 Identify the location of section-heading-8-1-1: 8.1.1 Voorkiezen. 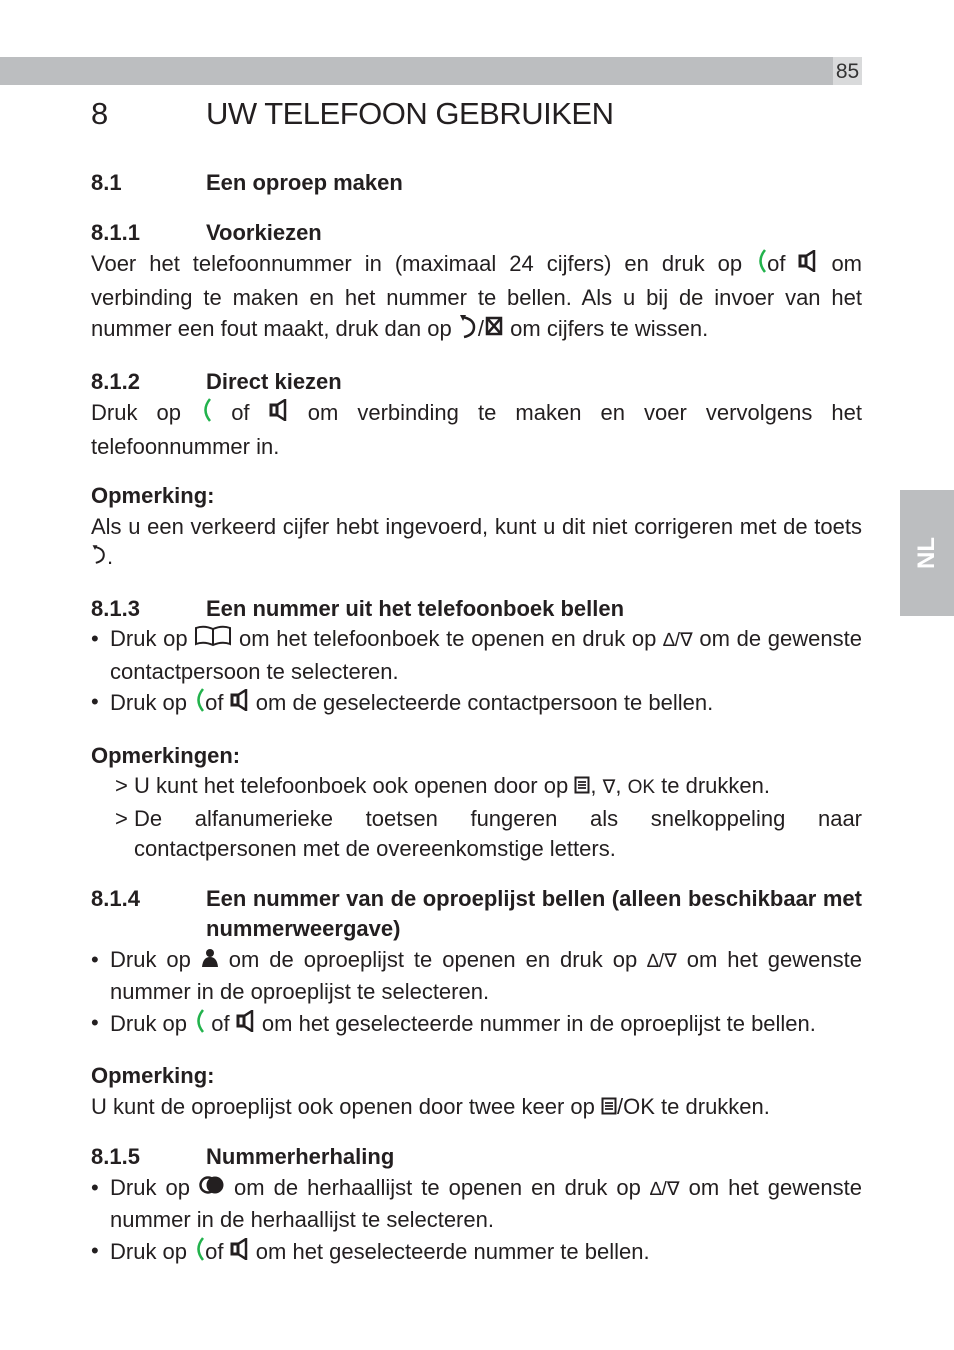
(476, 233).